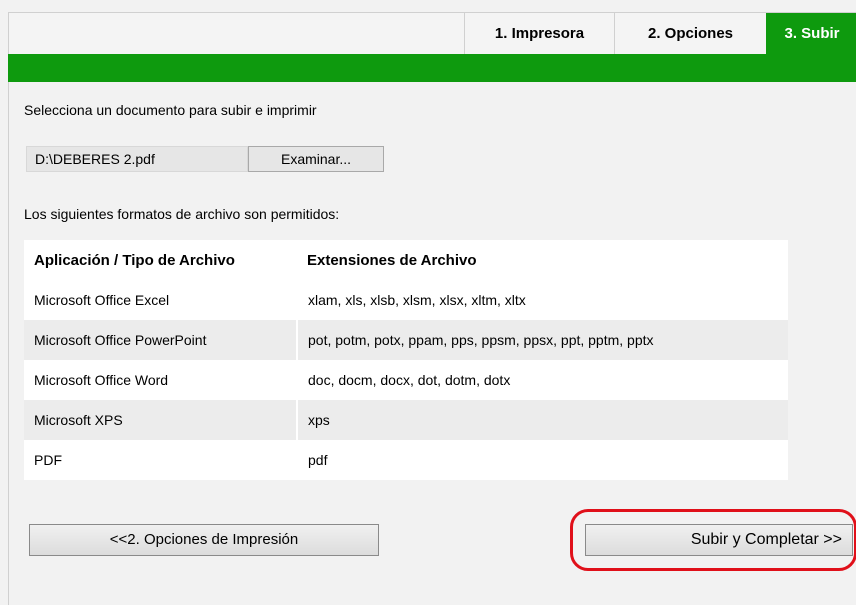  I want to click on cell-application: Microsoft Office Word, so click(161, 380).